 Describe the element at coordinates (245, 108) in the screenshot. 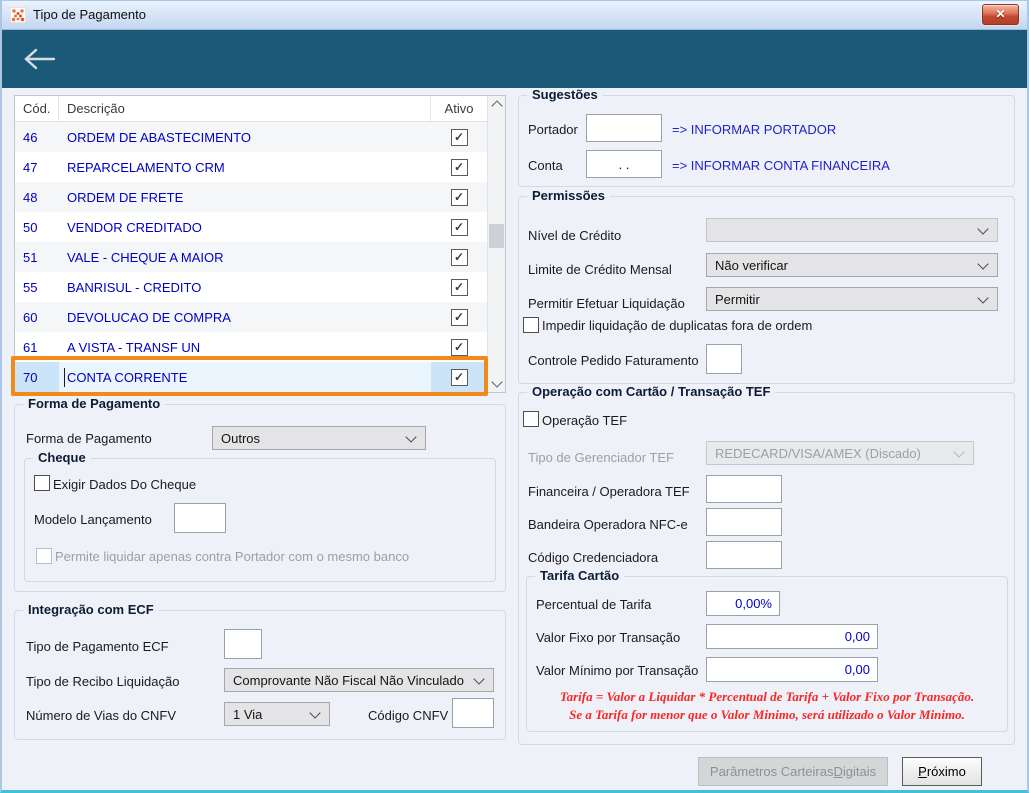

I see `column-header-descricao: Descrição` at that location.